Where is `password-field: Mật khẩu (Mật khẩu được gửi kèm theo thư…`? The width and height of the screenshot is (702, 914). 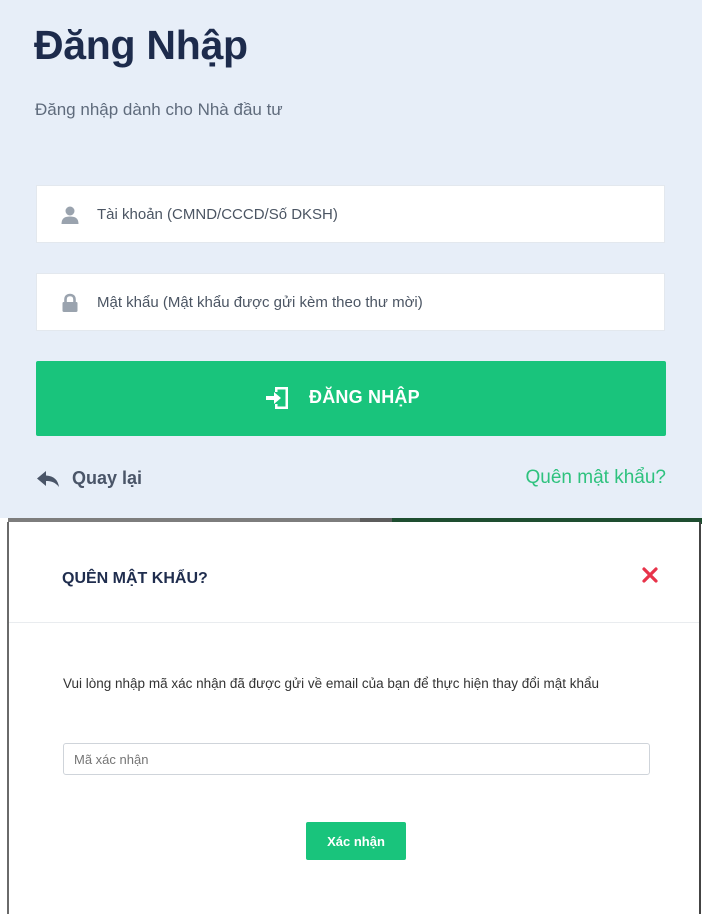
password-field: Mật khẩu (Mật khẩu được gửi kèm theo thư… is located at coordinates (350, 302).